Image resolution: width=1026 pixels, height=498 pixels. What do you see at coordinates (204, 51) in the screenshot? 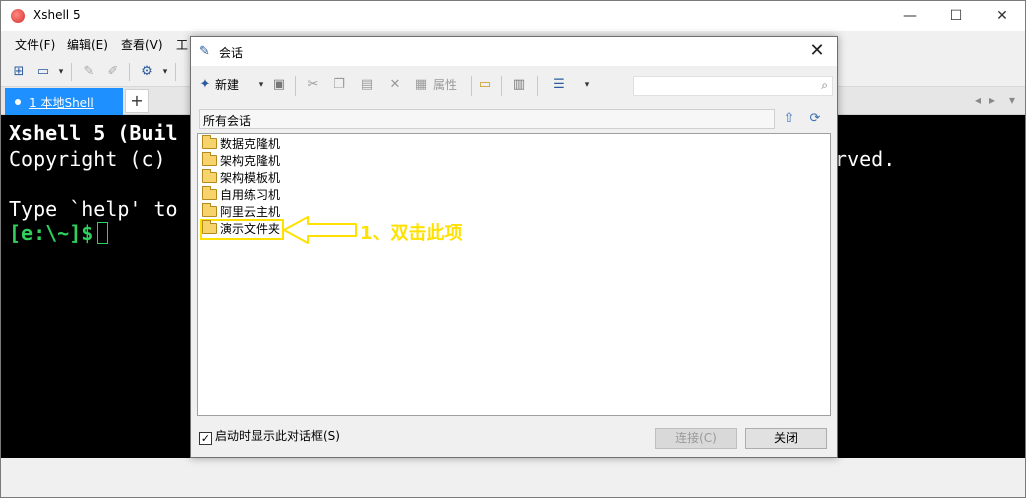
I see `sessions-icon: ✎` at bounding box center [204, 51].